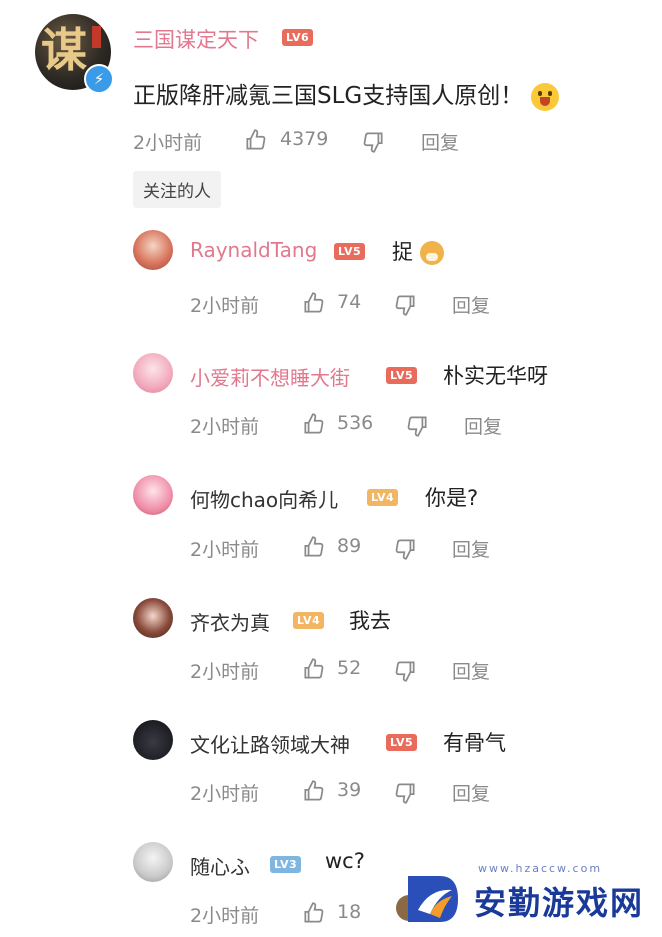  Describe the element at coordinates (370, 621) in the screenshot. I see `reply-text: 我去` at that location.